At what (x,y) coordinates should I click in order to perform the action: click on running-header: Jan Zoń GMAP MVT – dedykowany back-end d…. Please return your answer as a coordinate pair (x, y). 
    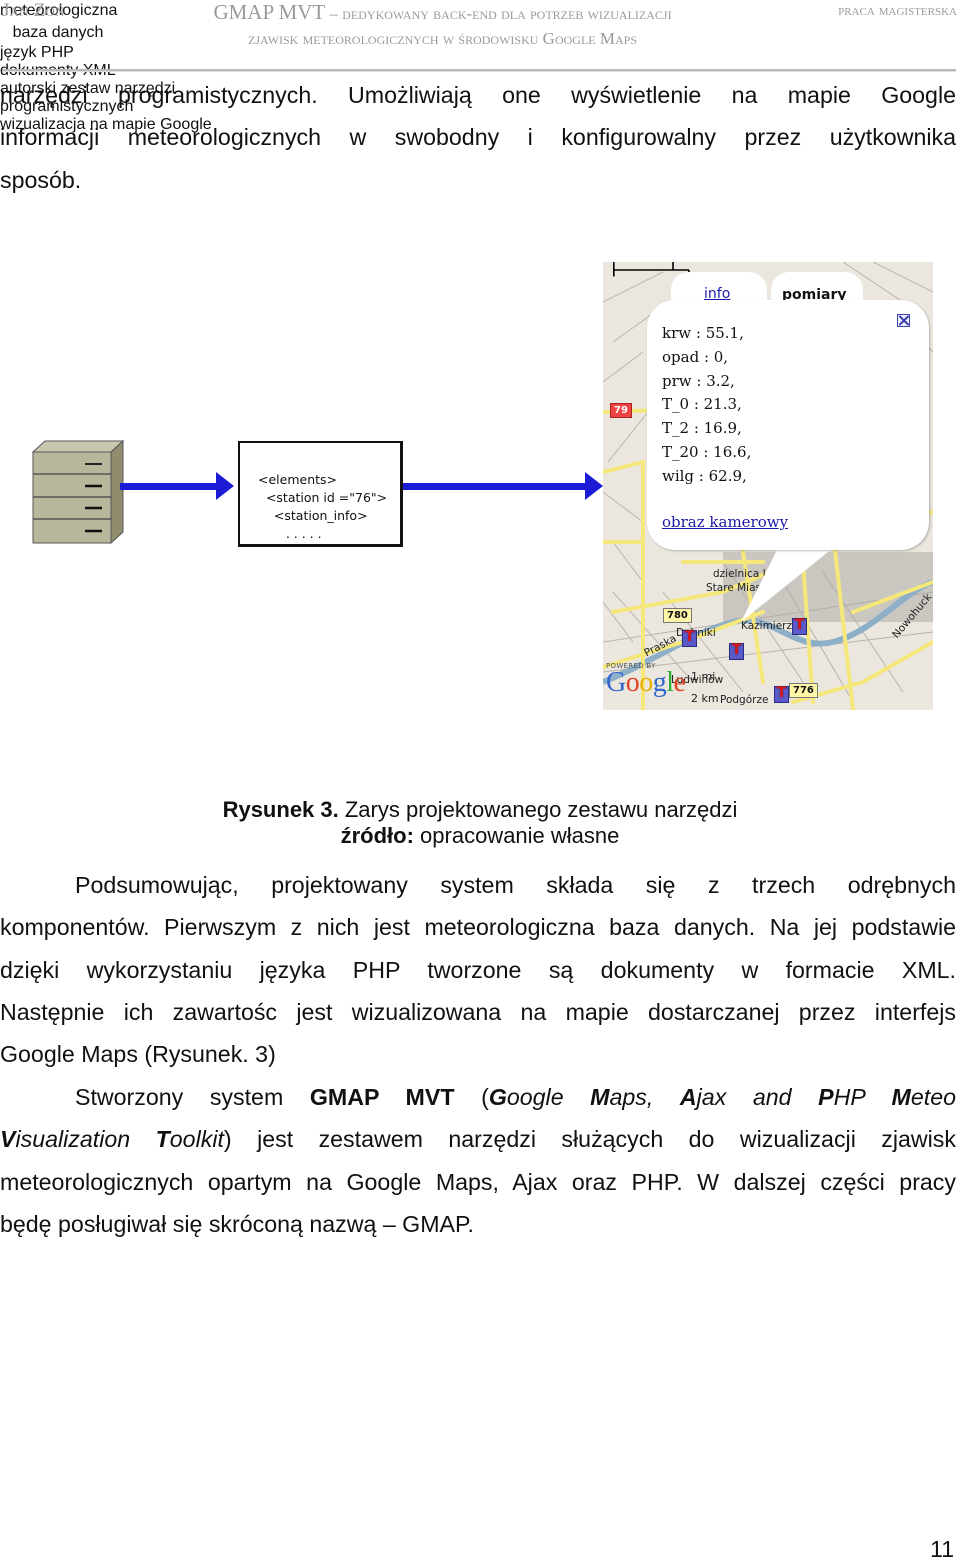
    Looking at the image, I should click on (480, 30).